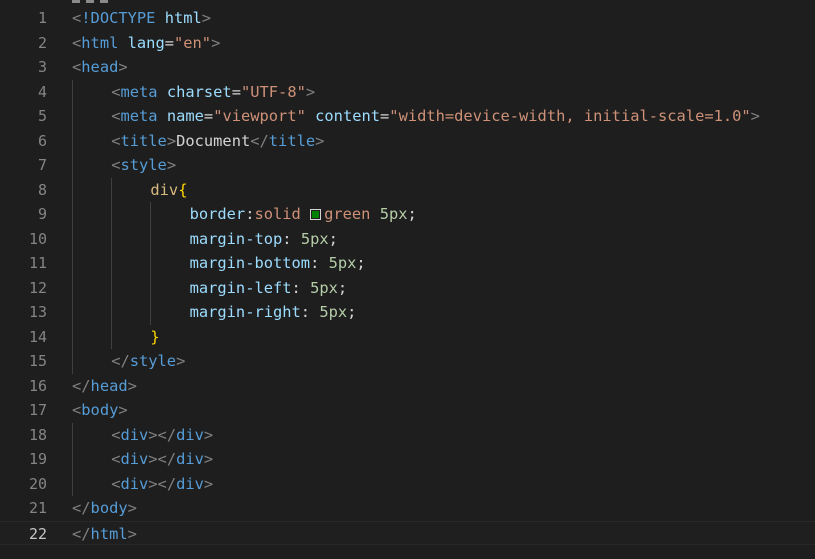  I want to click on code-line: 20 <div></div>, so click(407, 484).